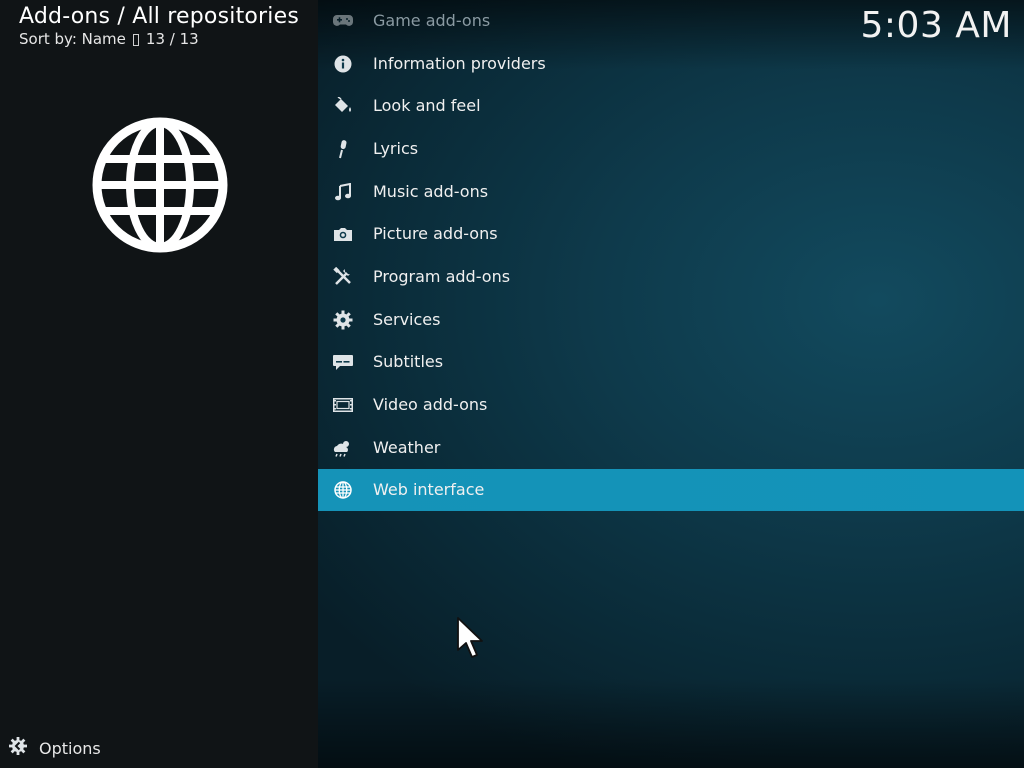 The height and width of the screenshot is (768, 1024). I want to click on list-item-services: Services, so click(671, 320).